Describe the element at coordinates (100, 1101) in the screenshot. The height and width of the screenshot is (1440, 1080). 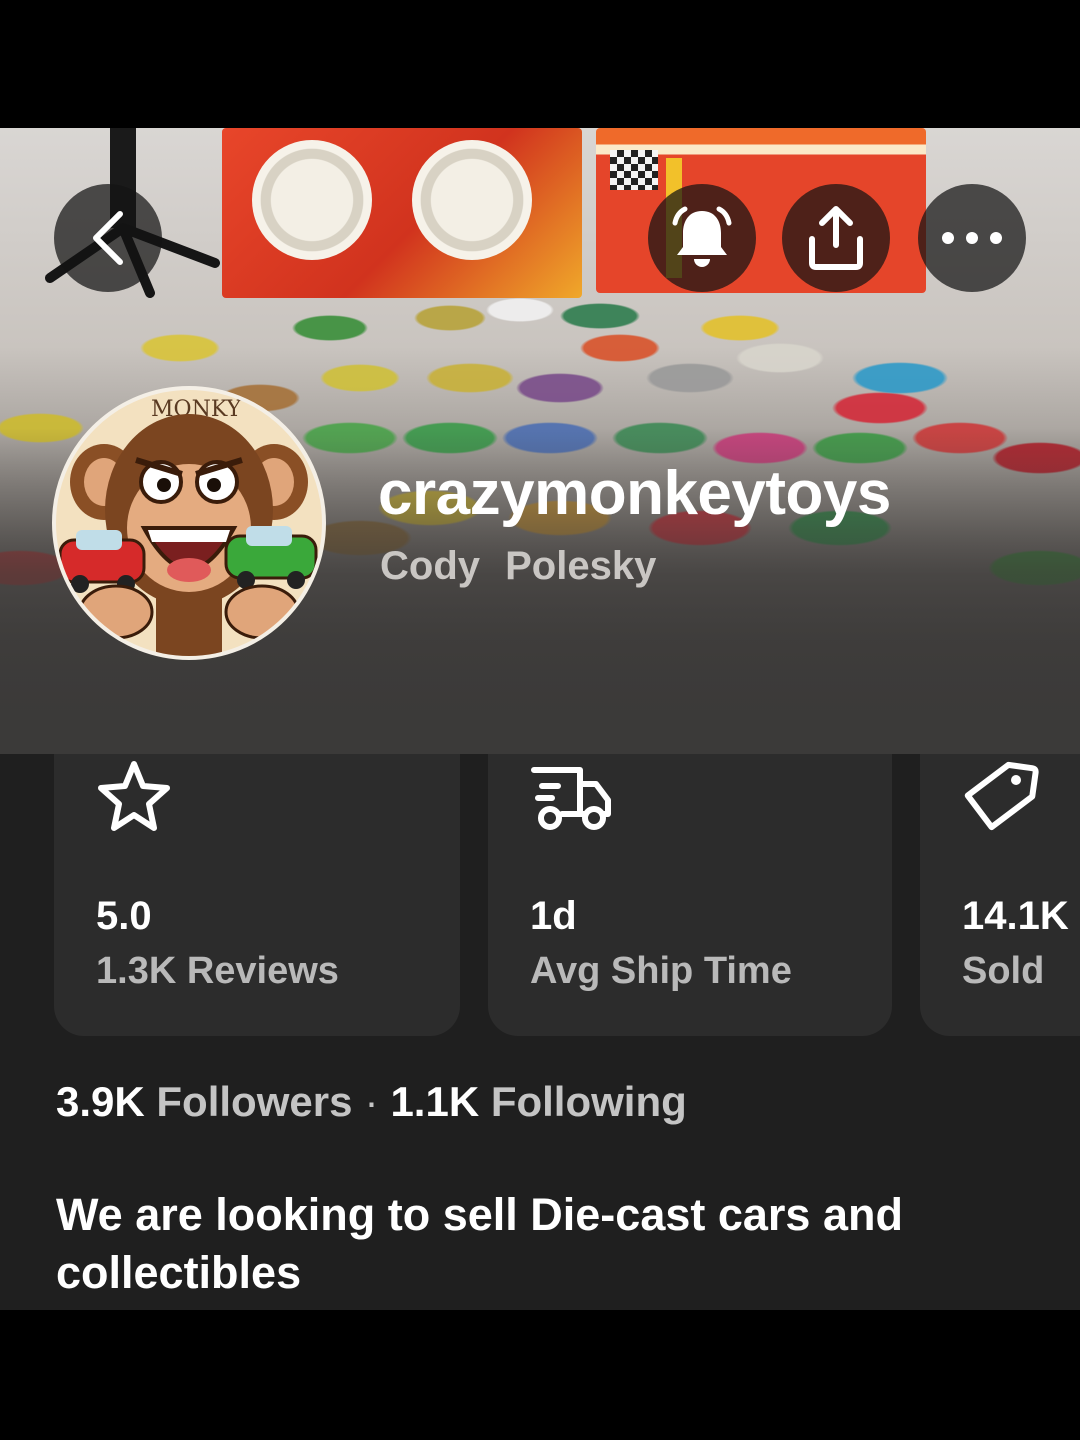
I see `followers-count: 3.9K` at that location.